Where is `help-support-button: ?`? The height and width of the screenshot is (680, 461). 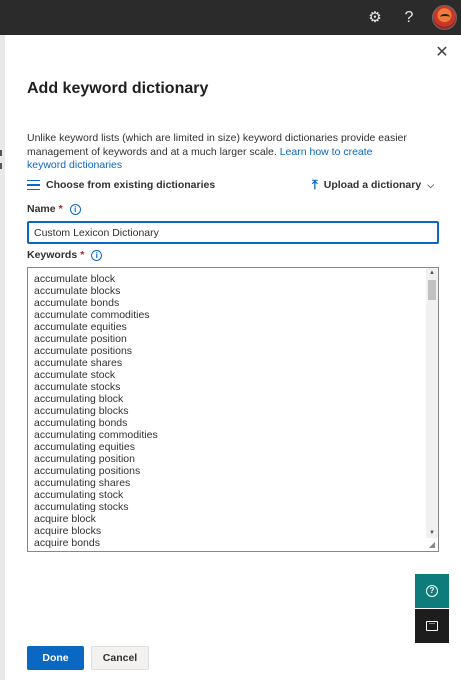 help-support-button: ? is located at coordinates (432, 591).